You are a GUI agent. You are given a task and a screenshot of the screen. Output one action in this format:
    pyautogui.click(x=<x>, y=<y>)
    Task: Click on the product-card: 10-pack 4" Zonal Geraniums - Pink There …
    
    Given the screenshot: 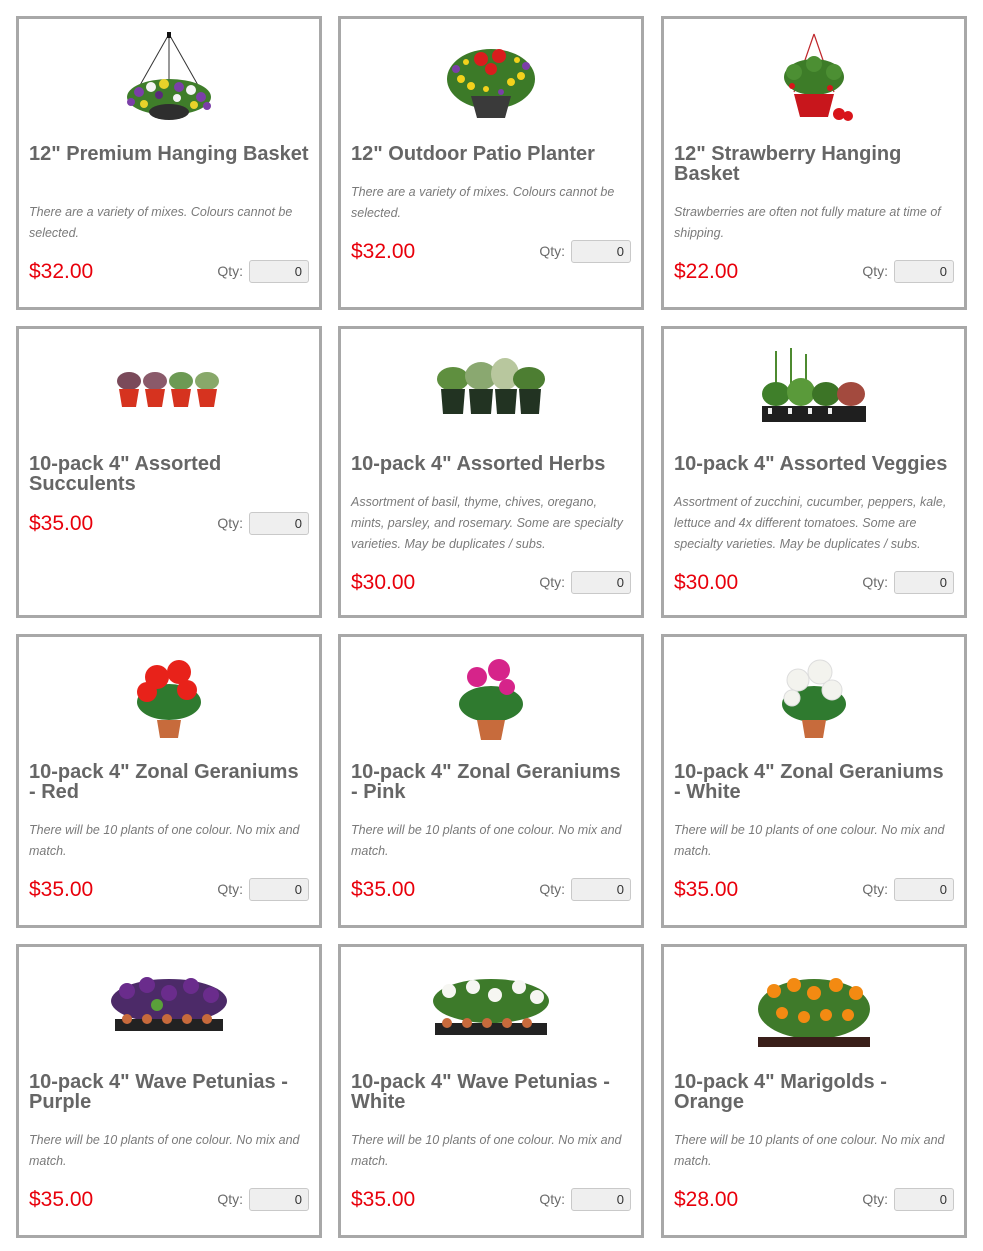 What is the action you would take?
    pyautogui.click(x=491, y=781)
    